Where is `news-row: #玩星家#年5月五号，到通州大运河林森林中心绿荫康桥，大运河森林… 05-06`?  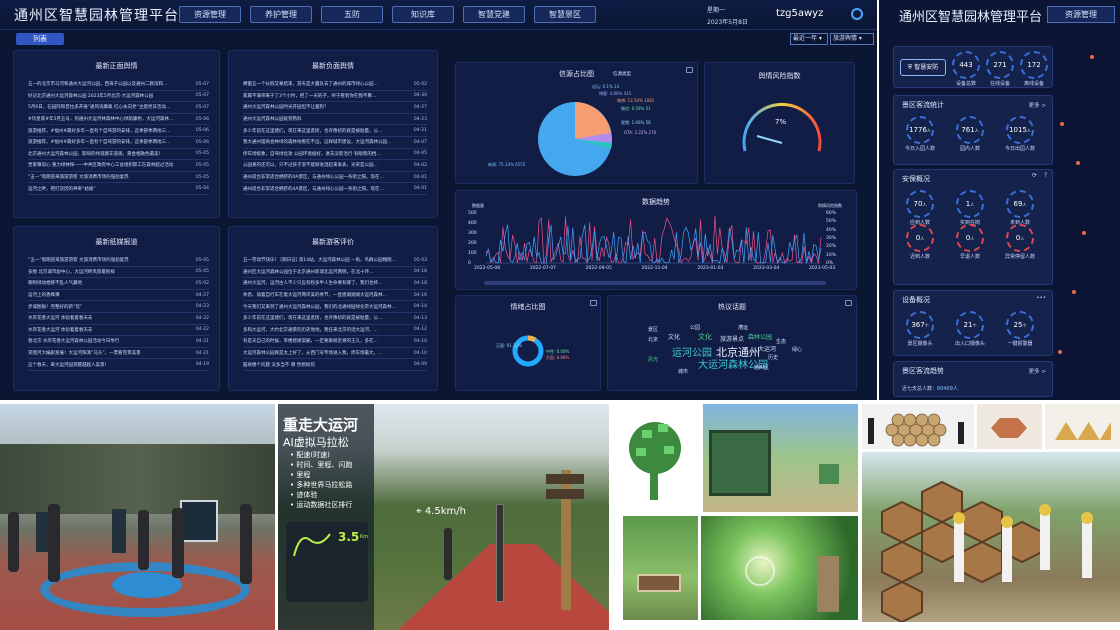 news-row: #玩星家#年5月五号，到通州大运河林森林中心绿荫康桥，大运河森林… 05-06 is located at coordinates (118, 120).